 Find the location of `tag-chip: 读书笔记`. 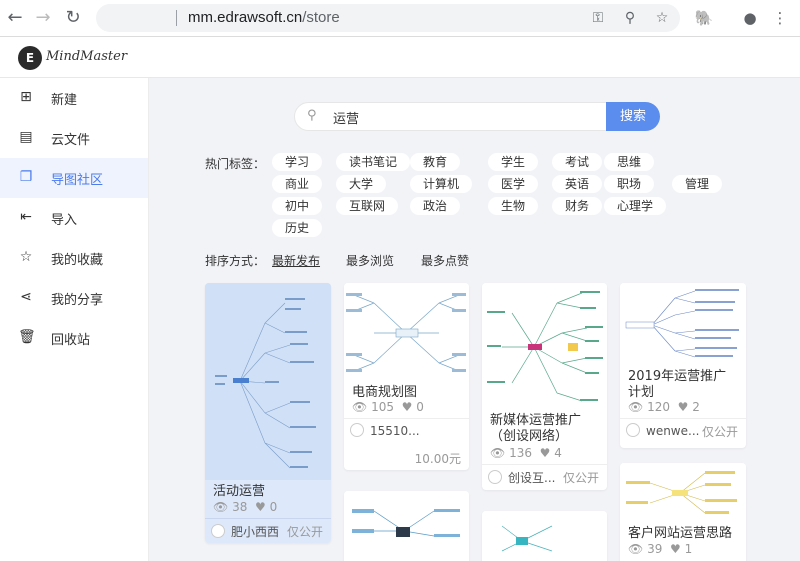

tag-chip: 读书笔记 is located at coordinates (373, 162).